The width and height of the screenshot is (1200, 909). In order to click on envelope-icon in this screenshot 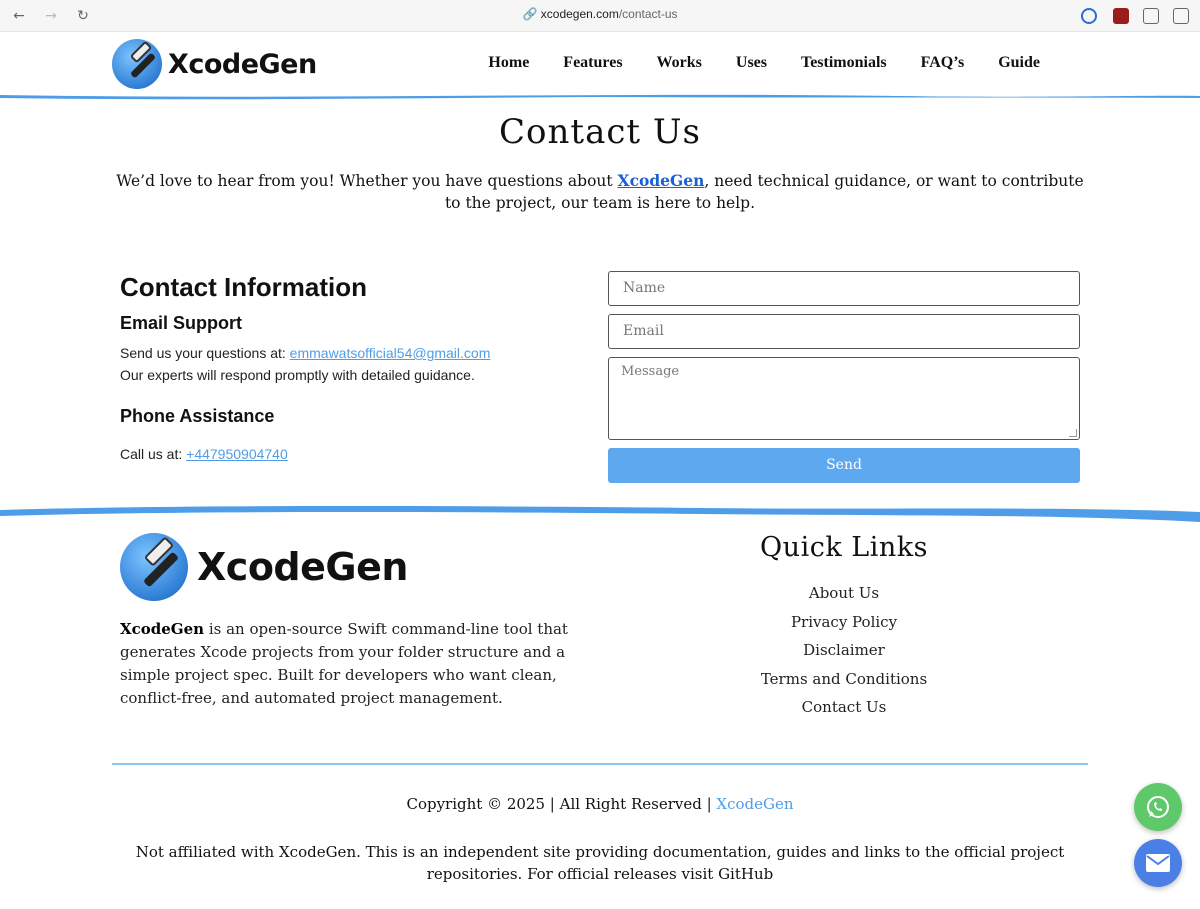, I will do `click(1158, 863)`.